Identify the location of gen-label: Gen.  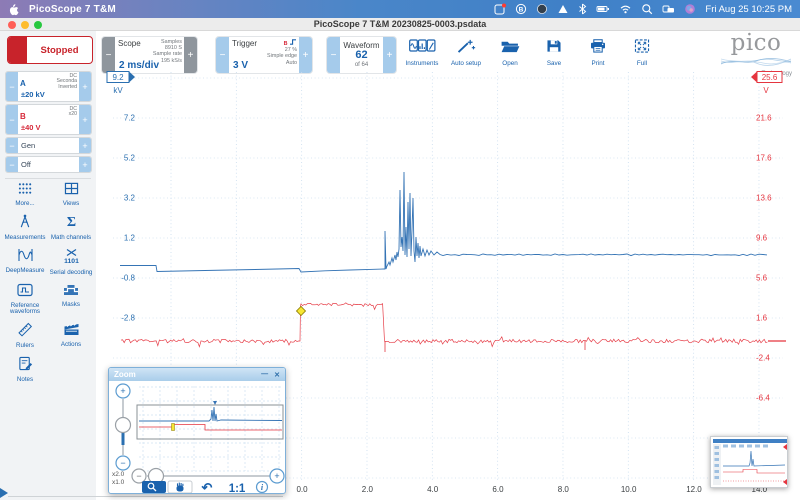
(28, 145).